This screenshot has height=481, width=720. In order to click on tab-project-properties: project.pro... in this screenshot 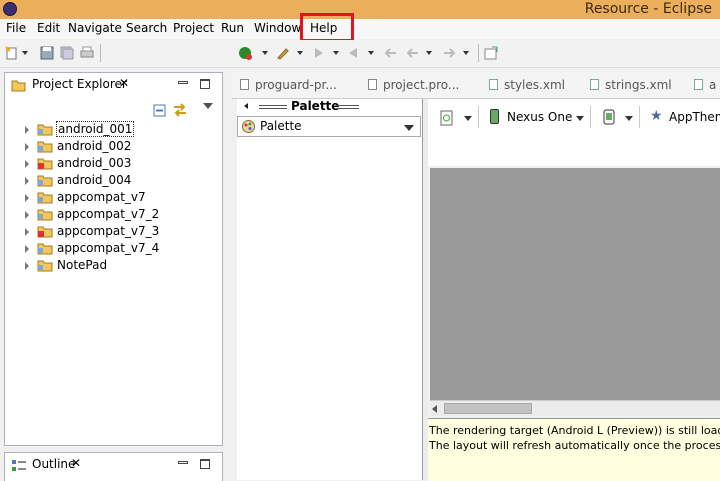, I will do `click(413, 85)`.